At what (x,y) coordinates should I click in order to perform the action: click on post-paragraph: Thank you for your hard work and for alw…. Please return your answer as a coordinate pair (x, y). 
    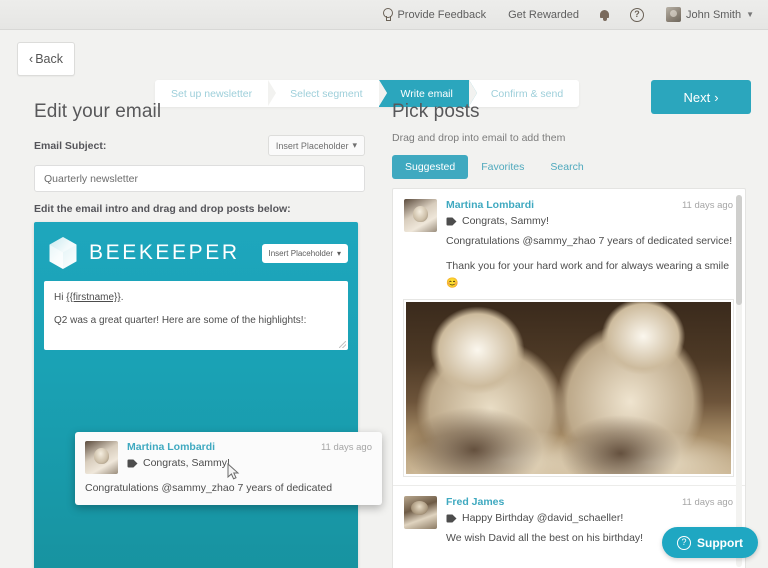
    Looking at the image, I should click on (589, 274).